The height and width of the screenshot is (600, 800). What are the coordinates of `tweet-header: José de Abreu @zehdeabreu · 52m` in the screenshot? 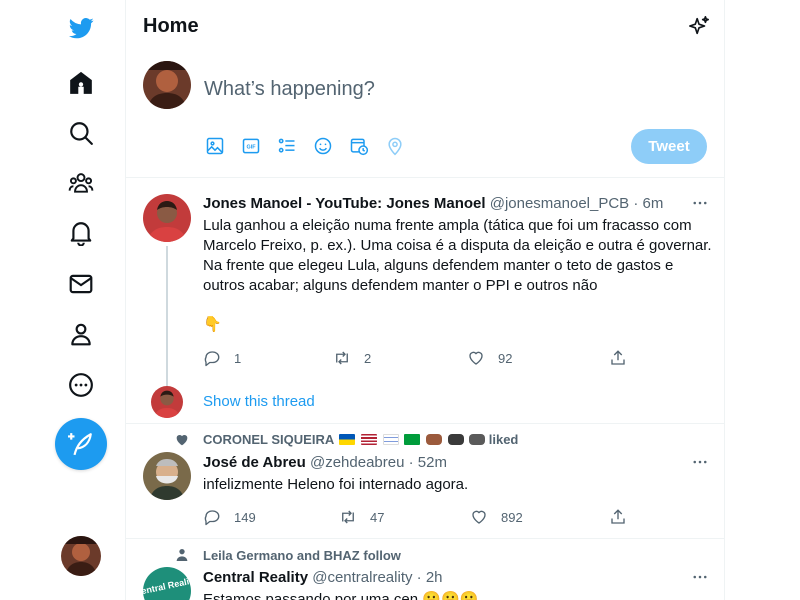 It's located at (325, 462).